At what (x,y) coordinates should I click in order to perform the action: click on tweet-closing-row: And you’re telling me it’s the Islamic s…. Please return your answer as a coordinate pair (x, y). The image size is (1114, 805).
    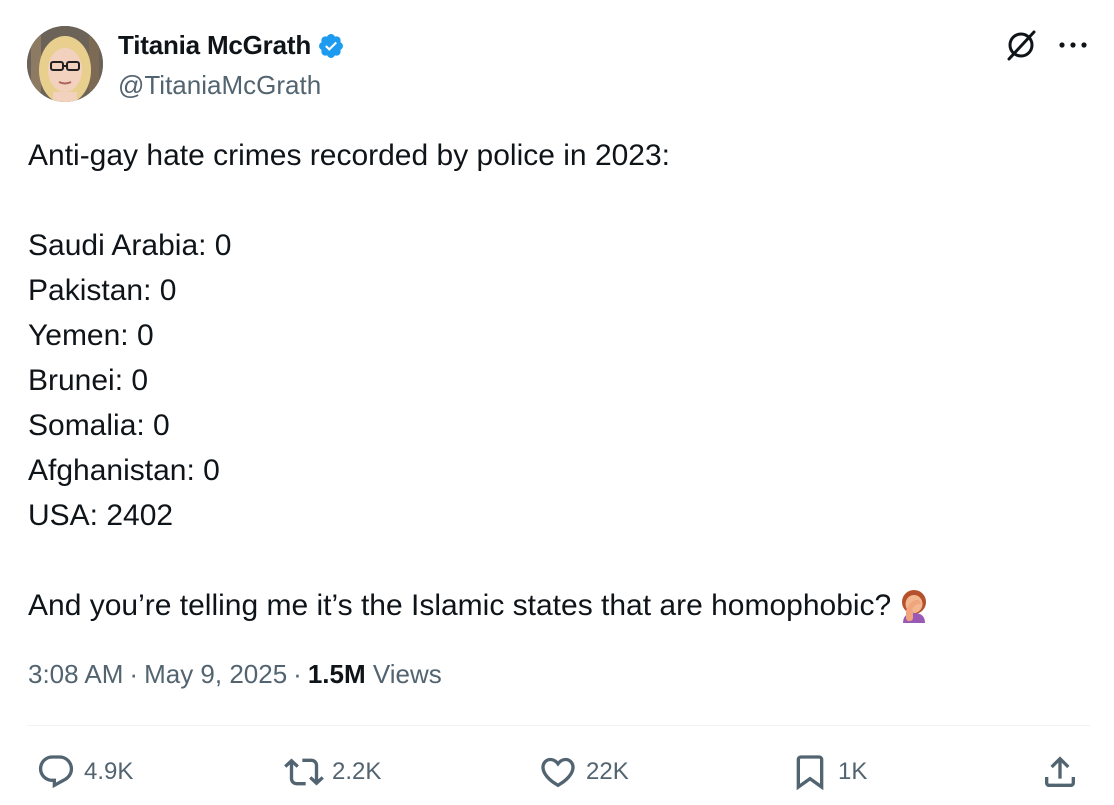
    Looking at the image, I should click on (558, 605).